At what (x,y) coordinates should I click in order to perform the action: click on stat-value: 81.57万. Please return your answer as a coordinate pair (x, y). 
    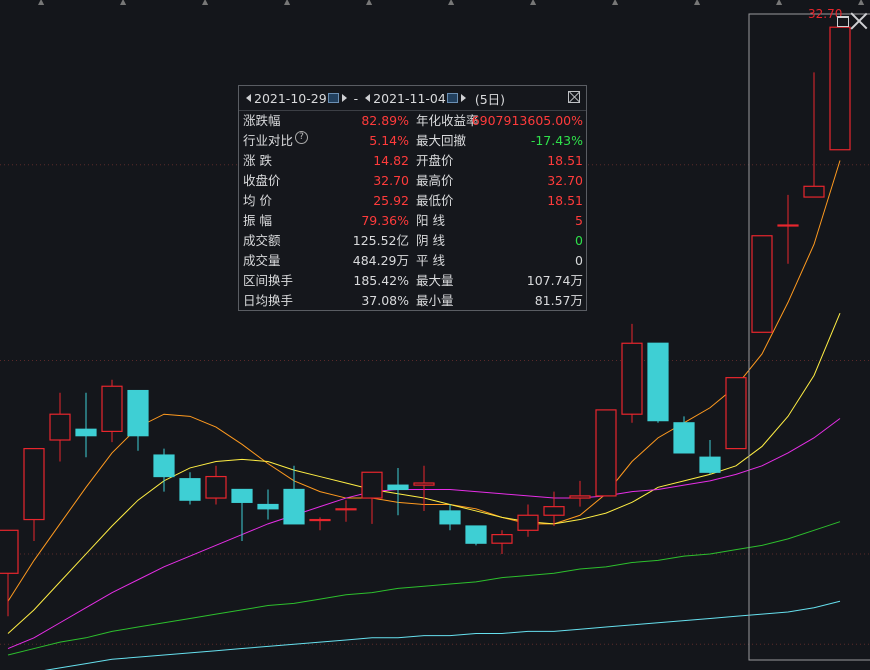
    Looking at the image, I should click on (558, 300).